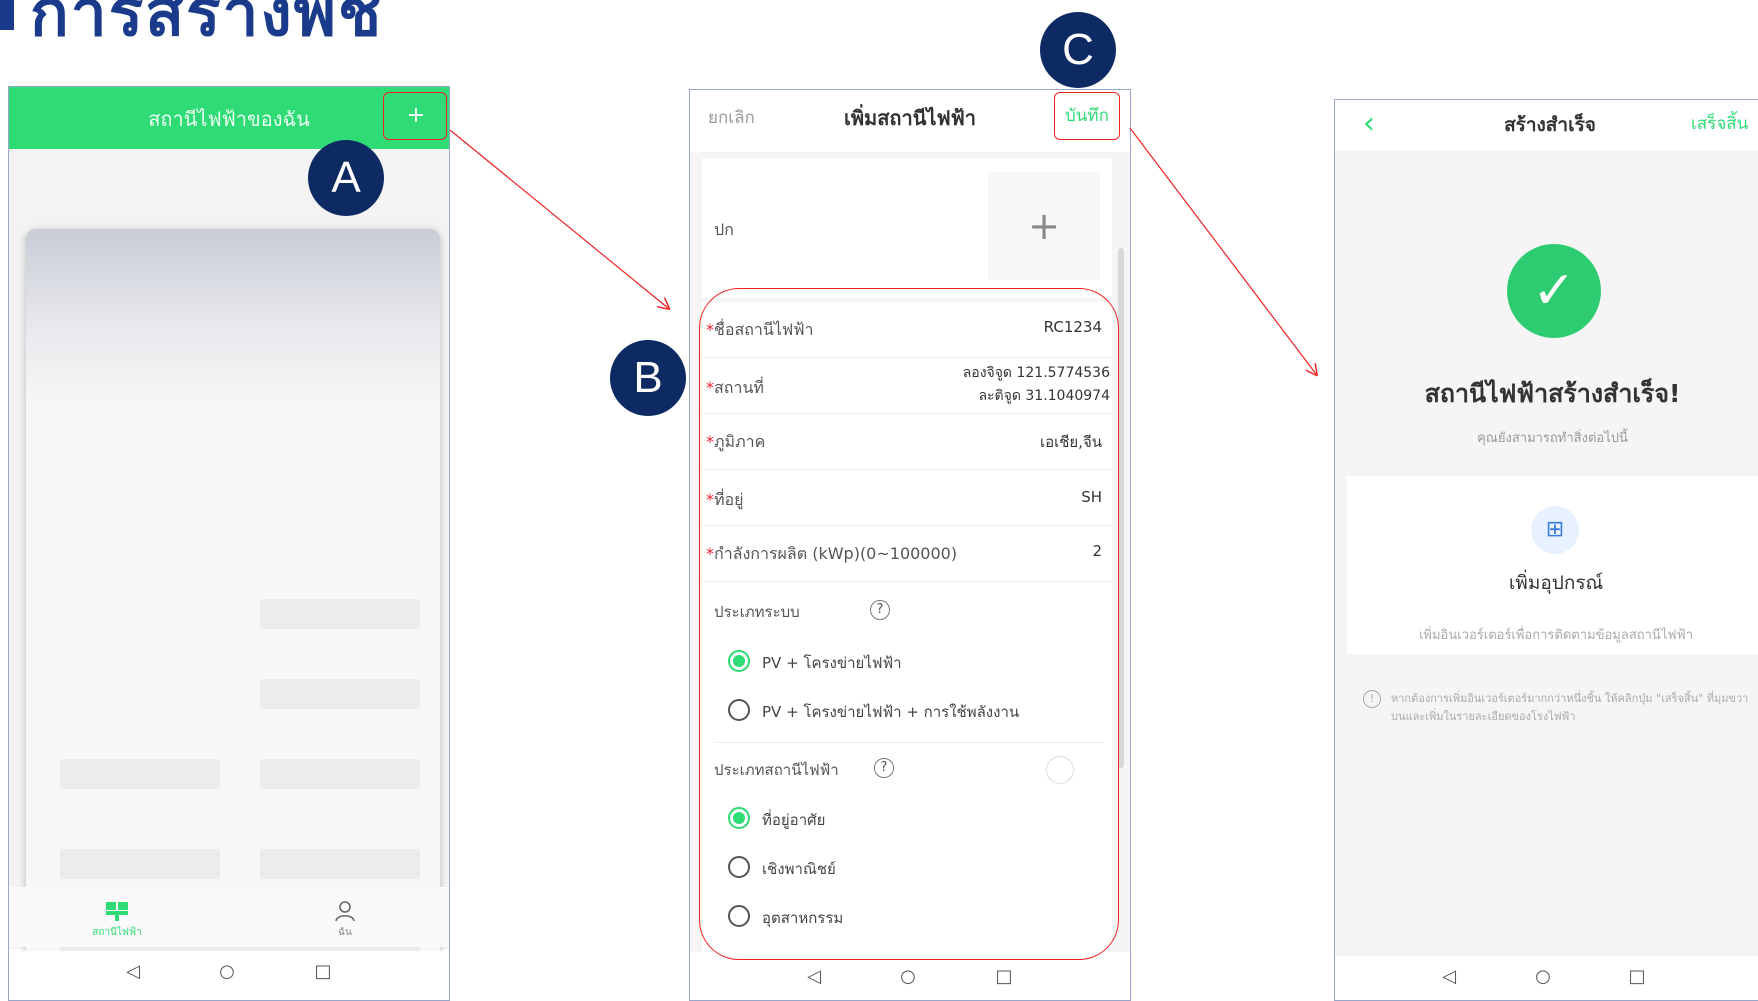 This screenshot has height=1001, width=1758. What do you see at coordinates (1222, 250) in the screenshot?
I see `arrow-b-to-c` at bounding box center [1222, 250].